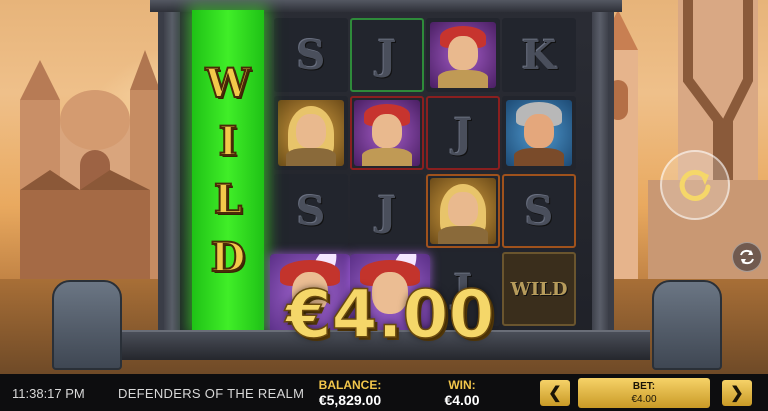 This screenshot has width=768, height=411. I want to click on game-title: DEFENDERS OF THE REALM, so click(211, 393).